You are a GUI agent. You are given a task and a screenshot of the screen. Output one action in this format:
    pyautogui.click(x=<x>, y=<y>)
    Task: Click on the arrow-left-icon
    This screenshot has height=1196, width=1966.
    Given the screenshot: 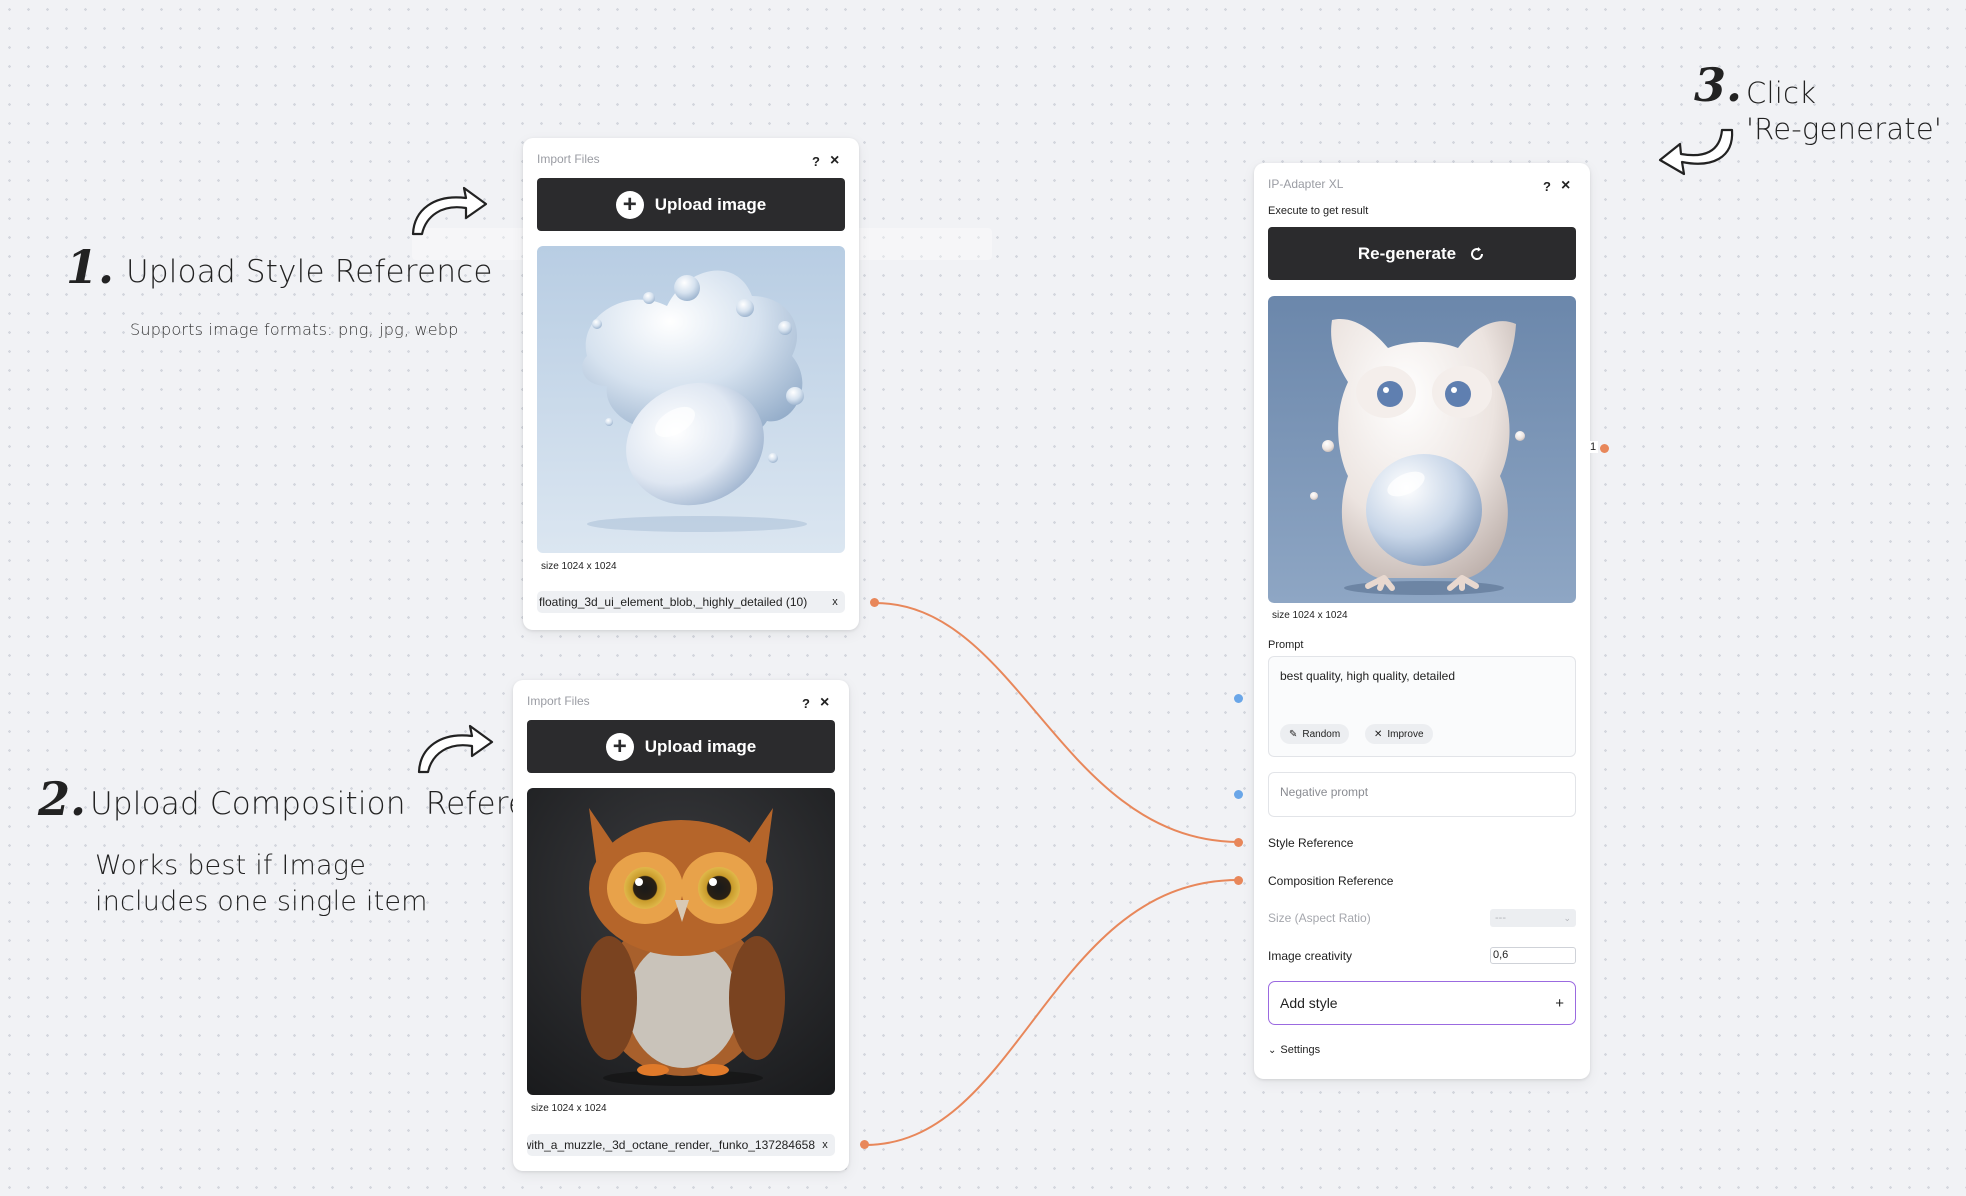 What is the action you would take?
    pyautogui.click(x=1696, y=152)
    